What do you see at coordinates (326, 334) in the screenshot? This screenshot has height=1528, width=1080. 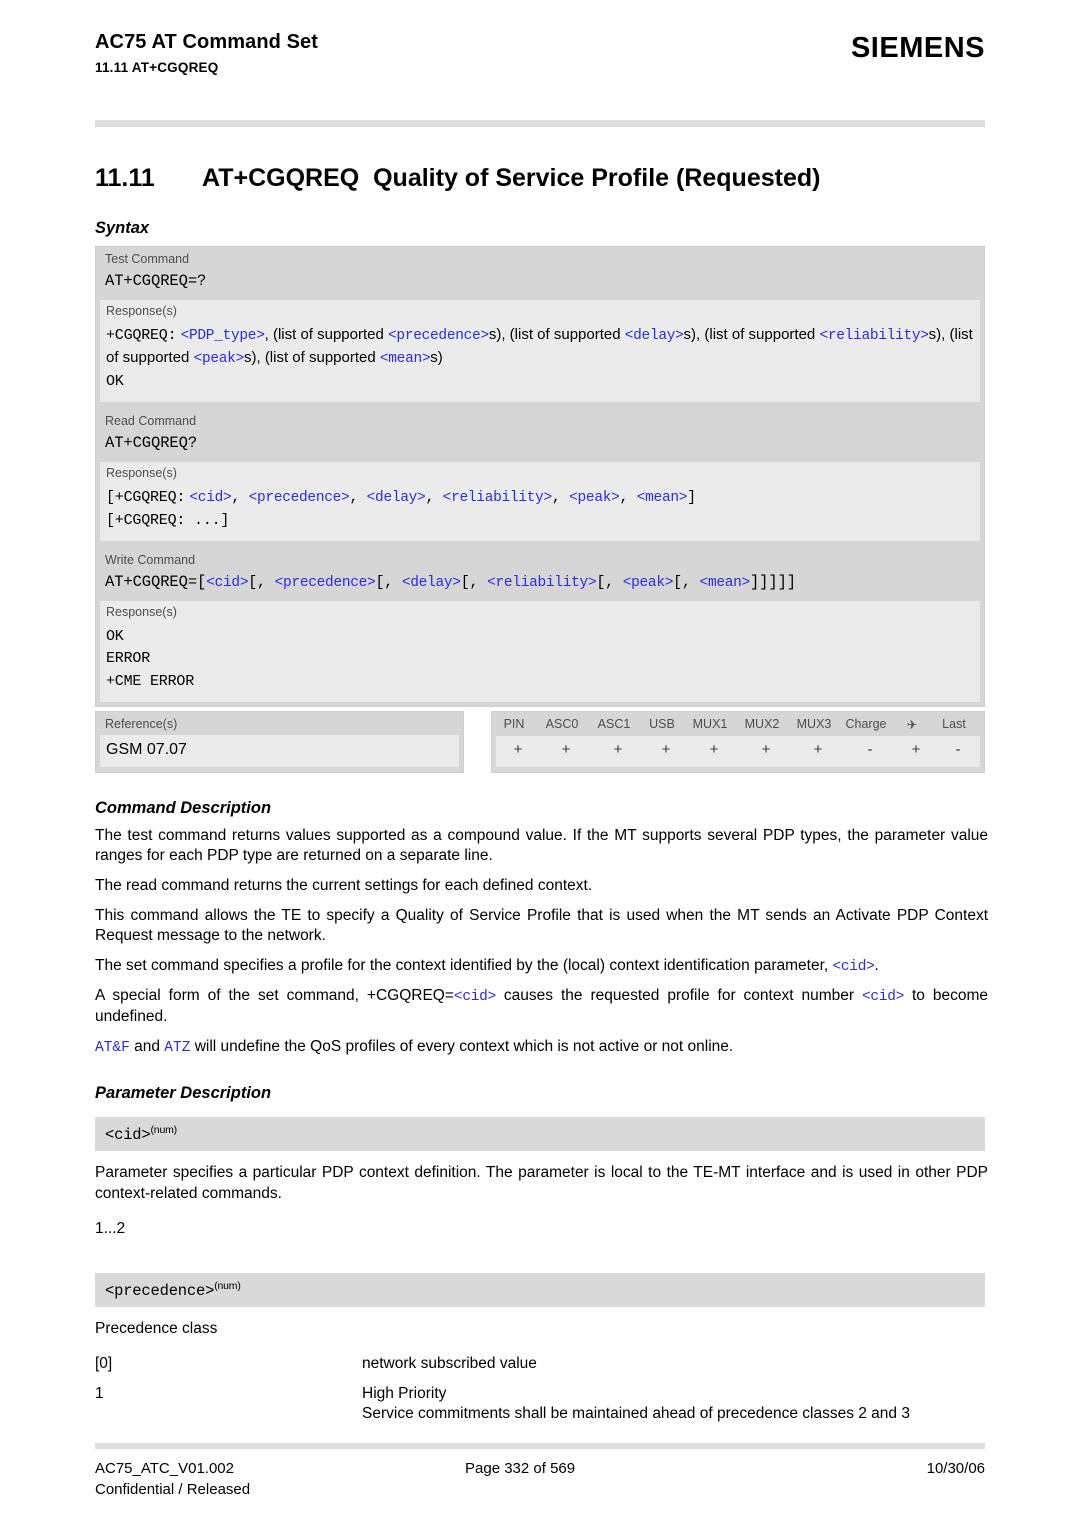 I see `test-response-text-1: , (list of supported` at bounding box center [326, 334].